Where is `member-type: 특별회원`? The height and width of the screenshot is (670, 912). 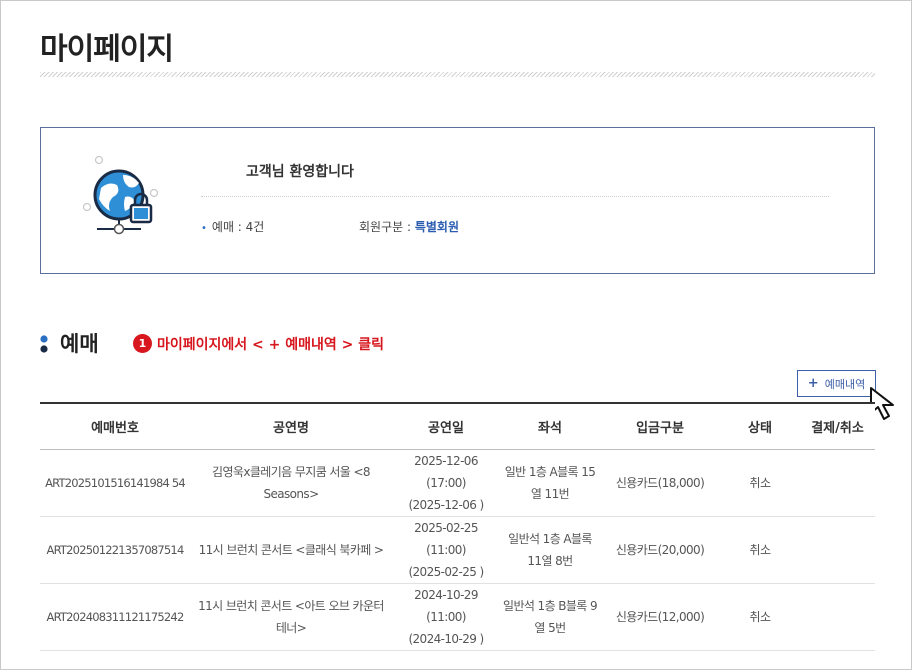 member-type: 특별회원 is located at coordinates (437, 227).